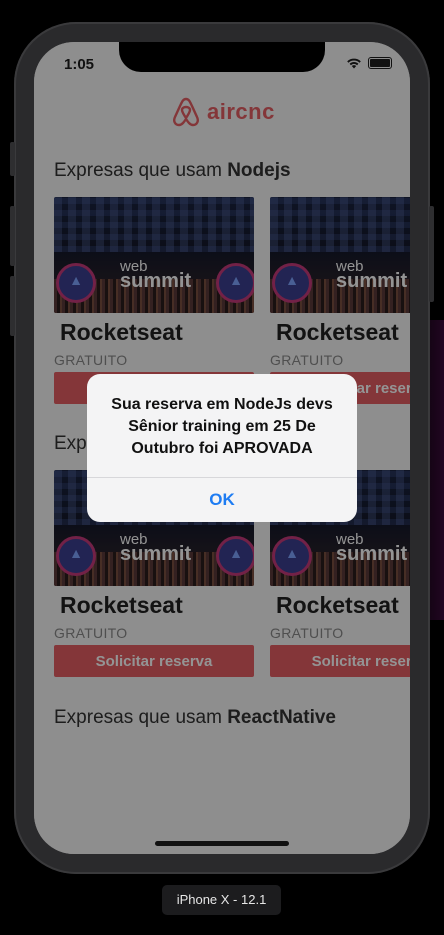  Describe the element at coordinates (222, 843) in the screenshot. I see `home-indicator` at that location.